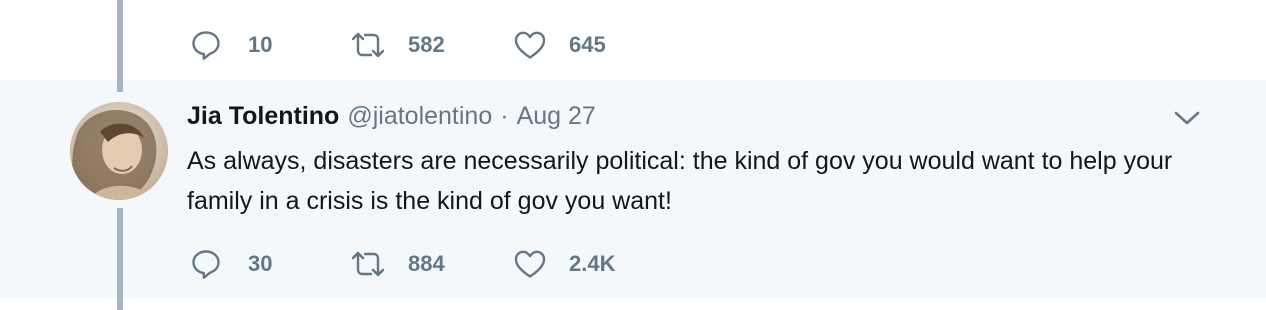 Image resolution: width=1266 pixels, height=310 pixels. I want to click on reply-button: 30, so click(270, 264).